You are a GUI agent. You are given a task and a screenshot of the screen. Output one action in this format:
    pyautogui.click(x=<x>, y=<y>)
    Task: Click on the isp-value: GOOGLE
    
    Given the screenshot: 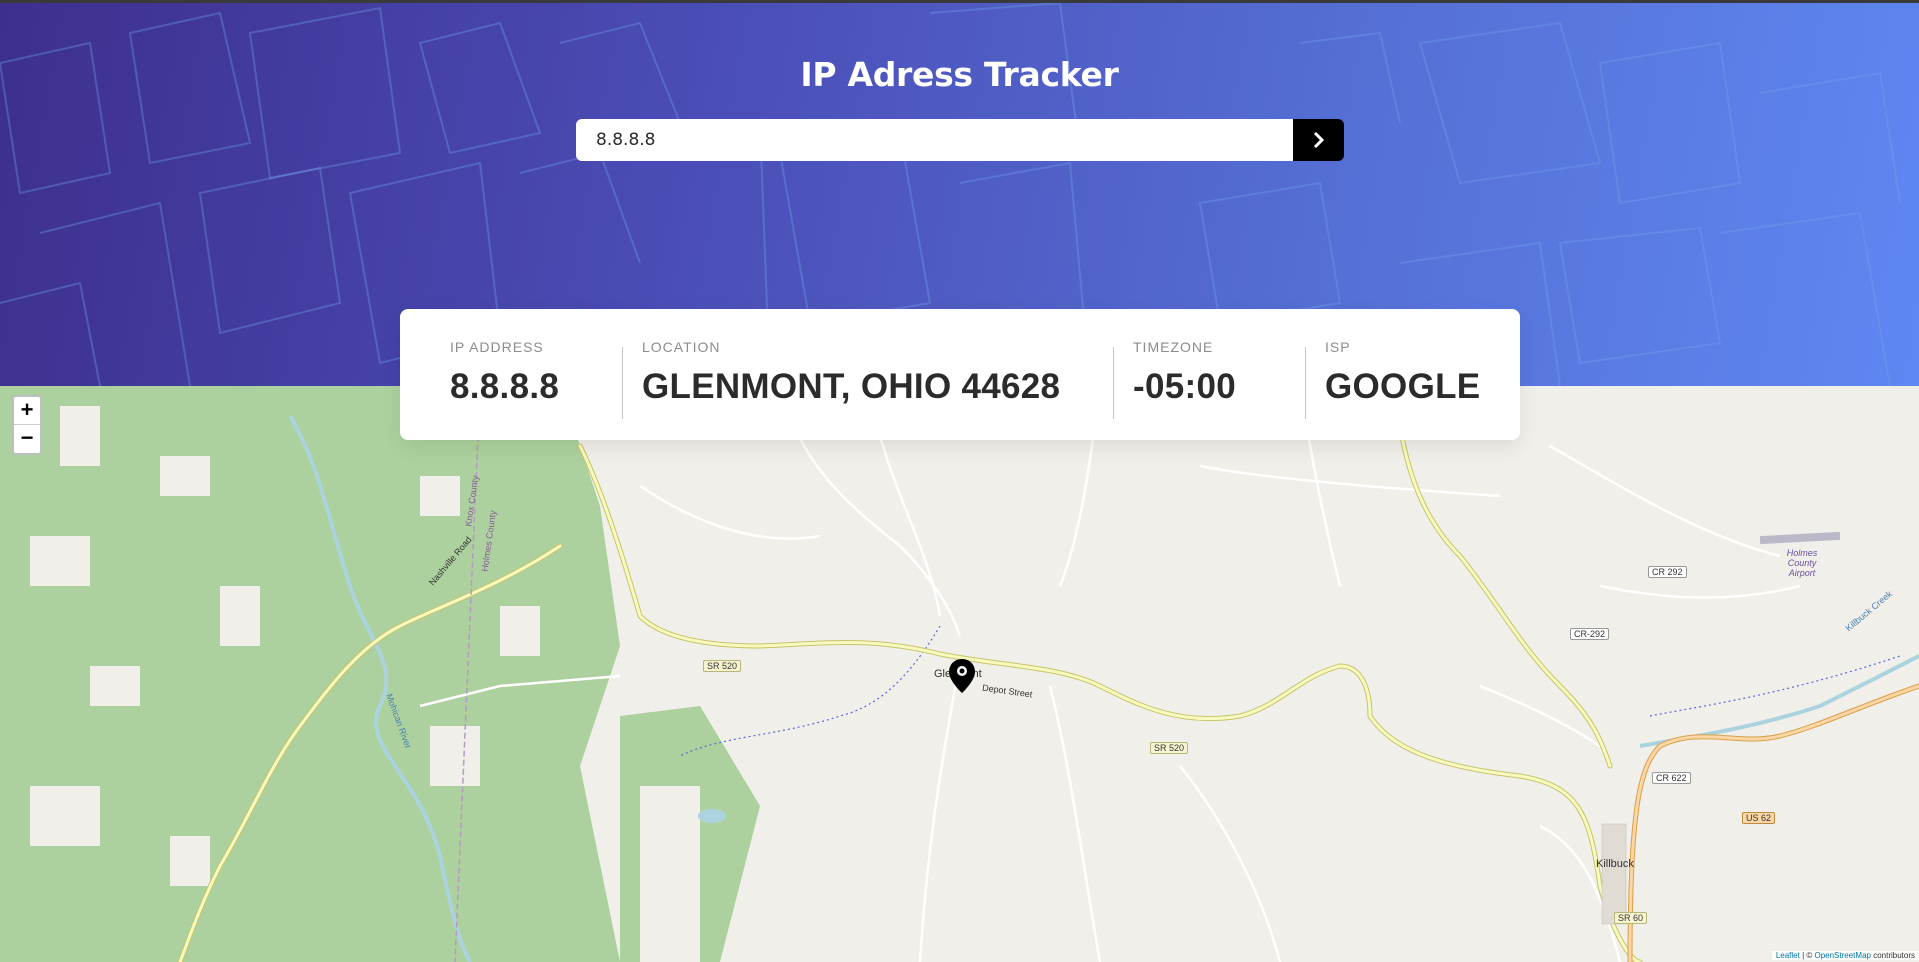 What is the action you would take?
    pyautogui.click(x=1403, y=386)
    